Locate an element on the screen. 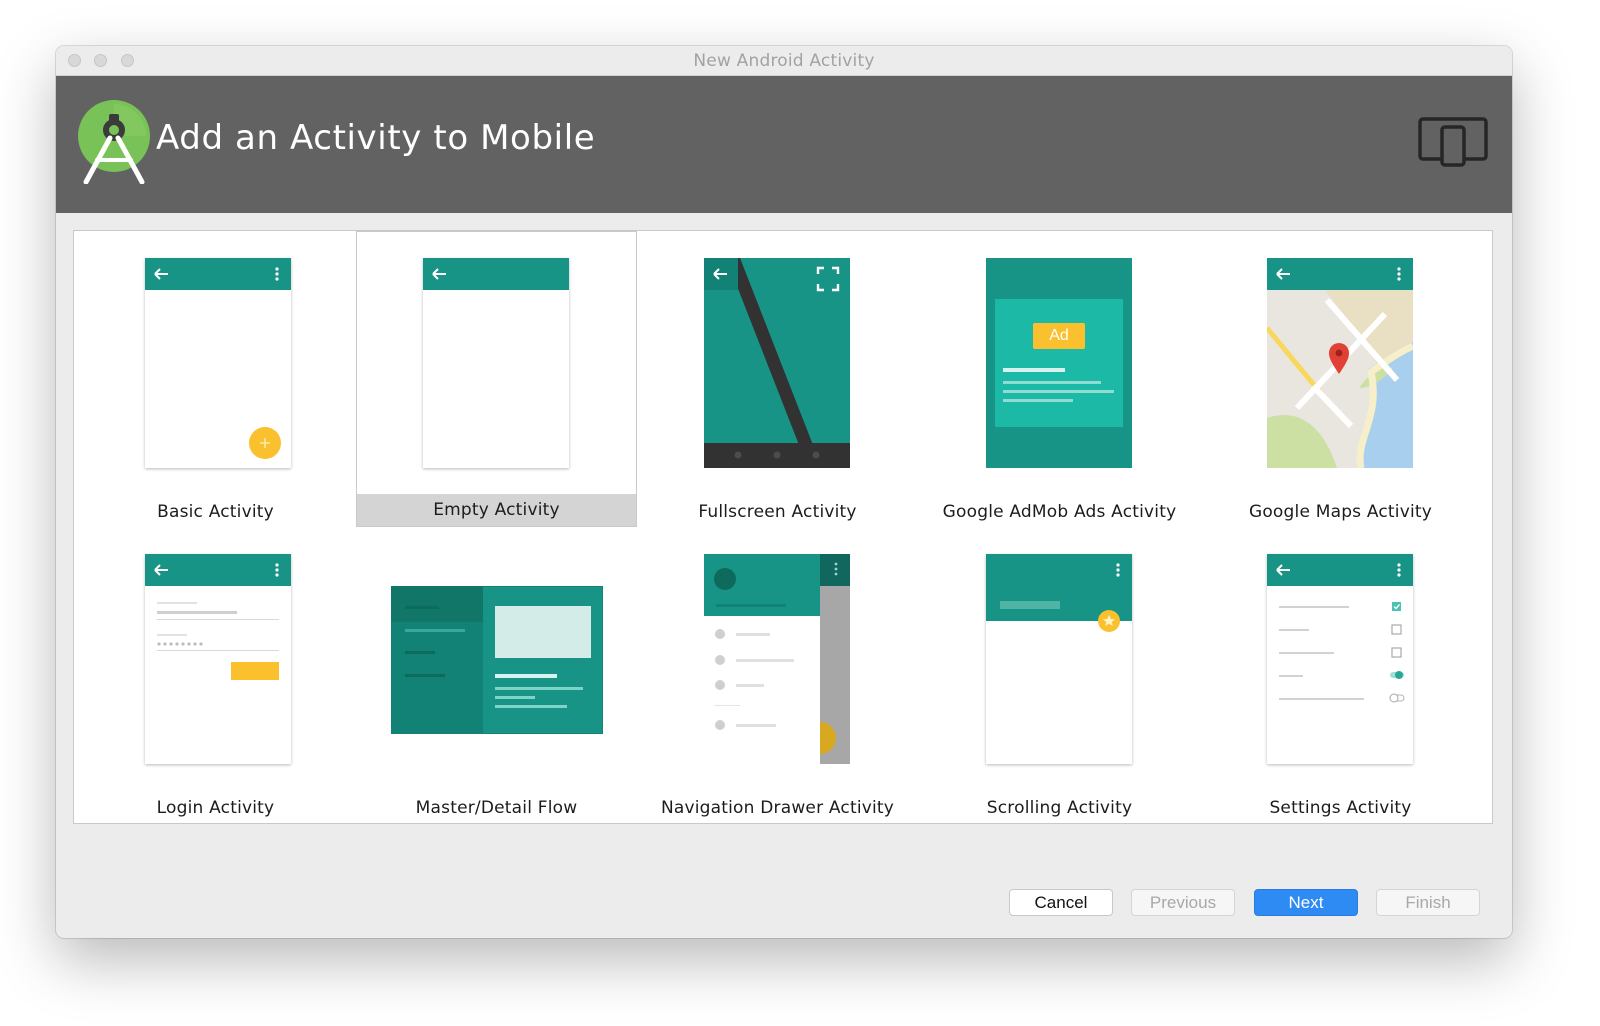  wizard-header: Add an Activity to Mobile is located at coordinates (784, 144).